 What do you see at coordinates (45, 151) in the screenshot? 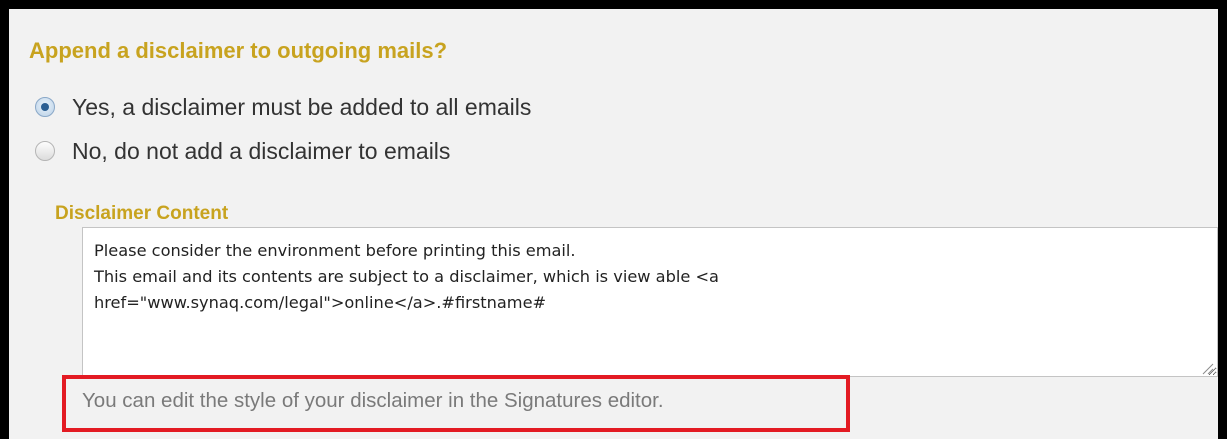
I see `radio-button-no` at bounding box center [45, 151].